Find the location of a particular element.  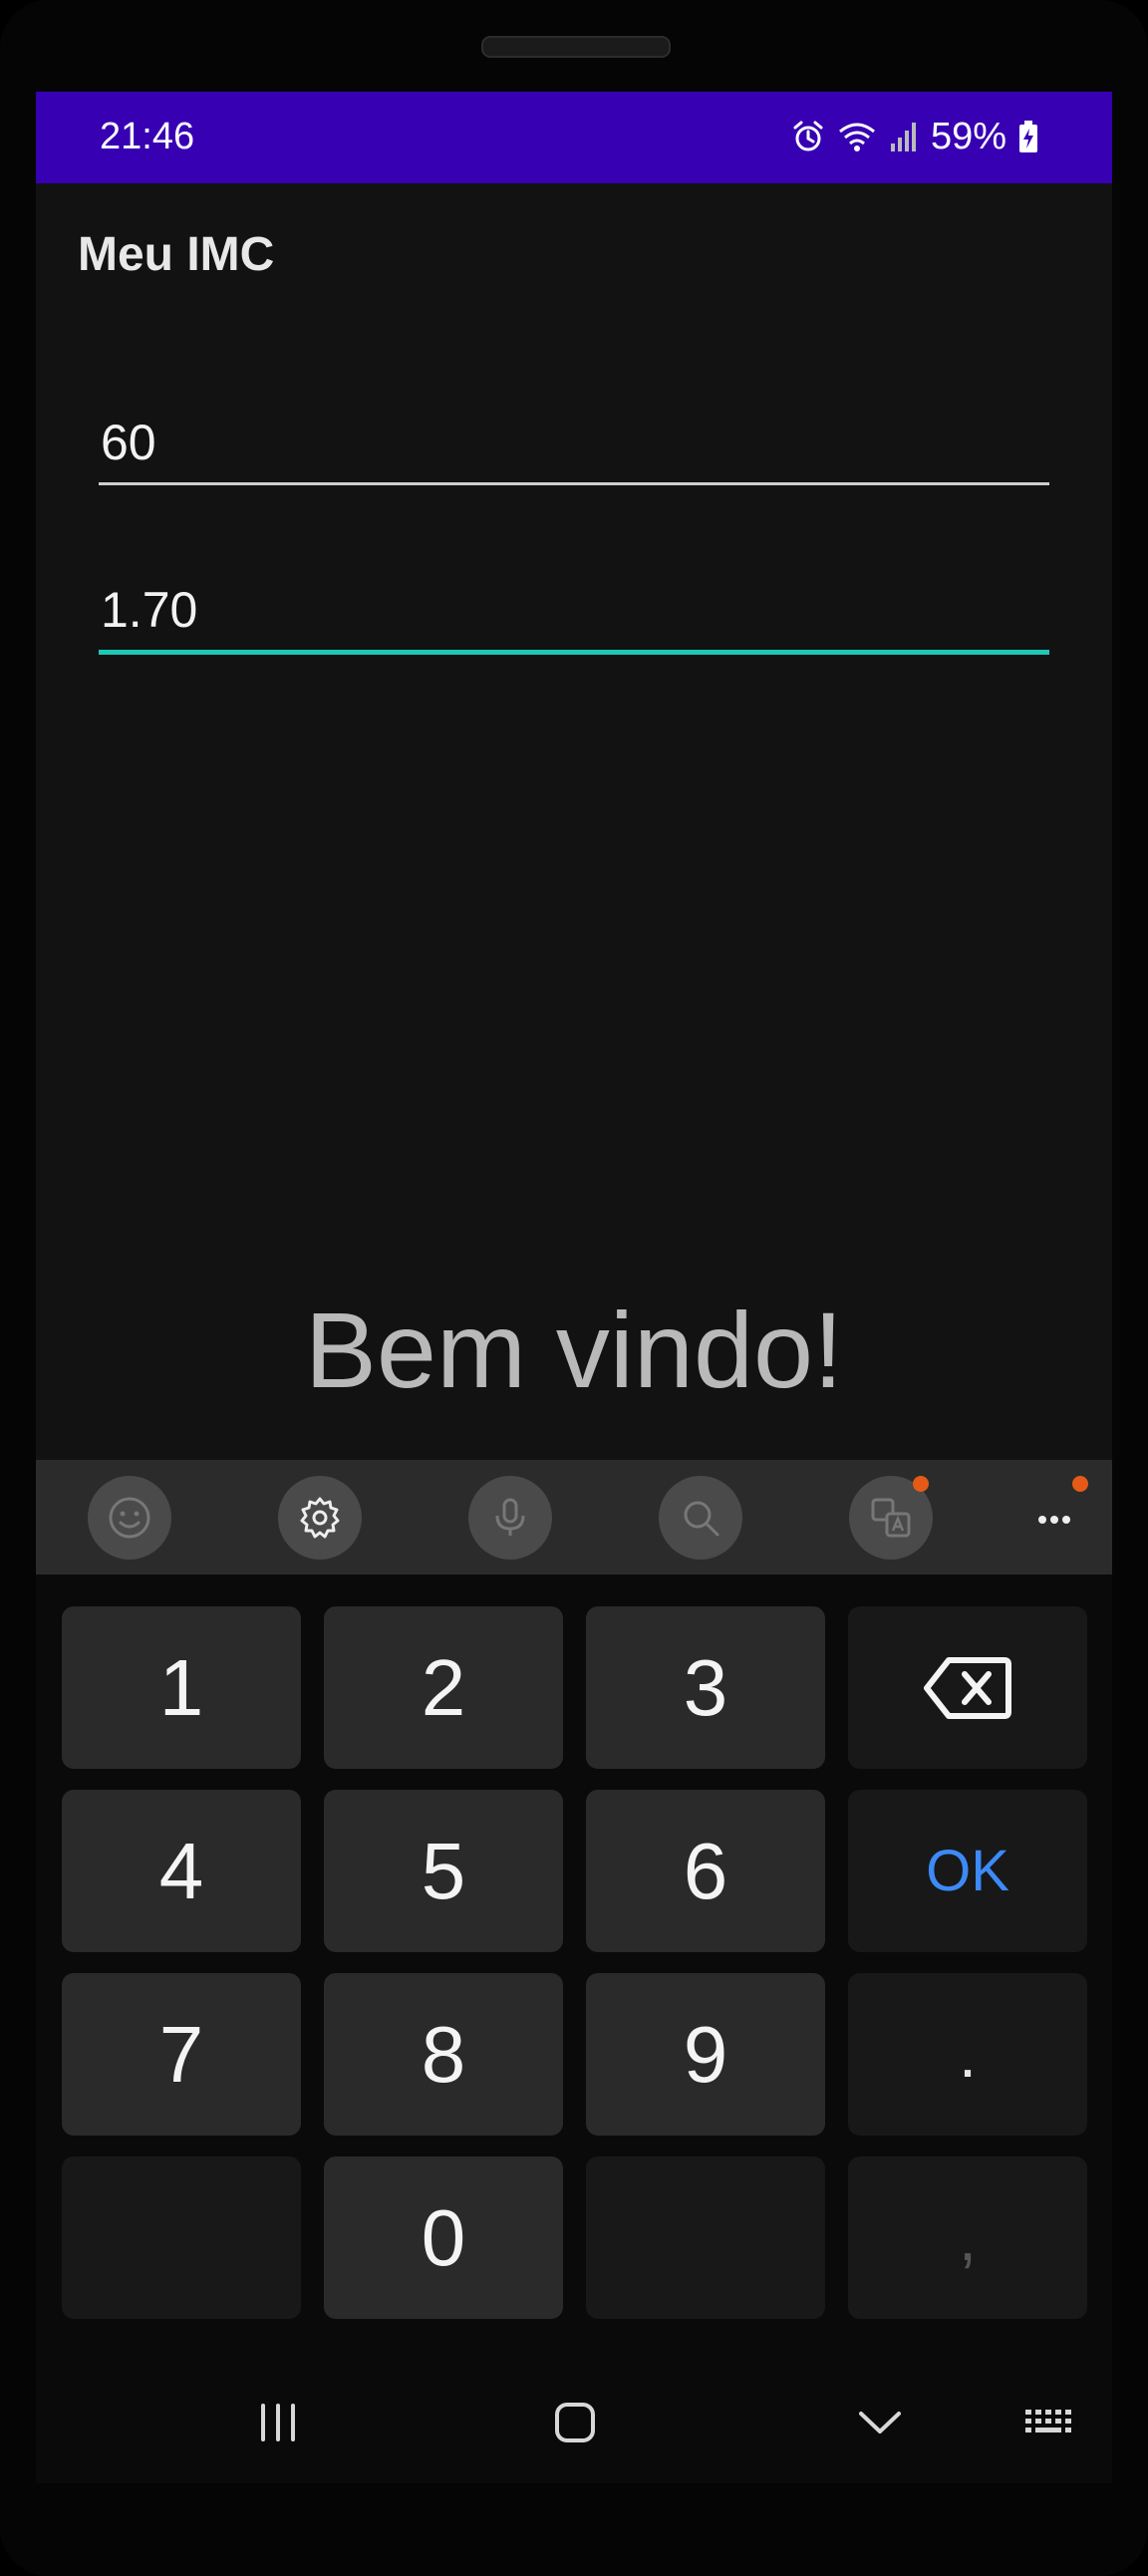

home-icon is located at coordinates (575, 2422).